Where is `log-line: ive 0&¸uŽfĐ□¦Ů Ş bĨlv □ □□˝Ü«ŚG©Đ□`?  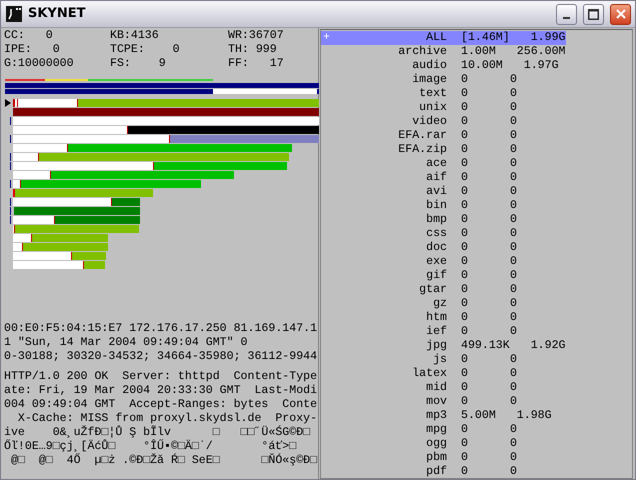 log-line: ive 0&¸uŽfĐ□¦Ů Ş bĨlv □ □□˝Ü«ŚG©Đ□ is located at coordinates (158, 432).